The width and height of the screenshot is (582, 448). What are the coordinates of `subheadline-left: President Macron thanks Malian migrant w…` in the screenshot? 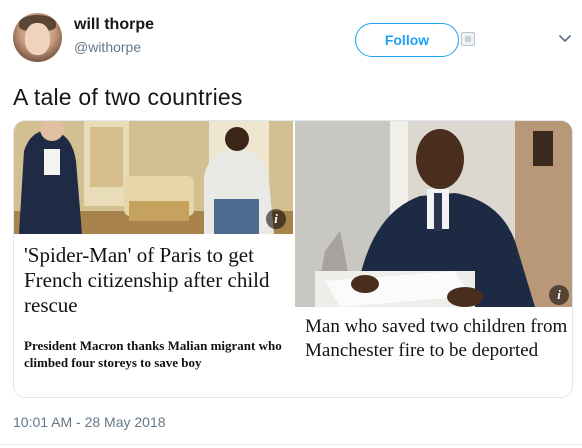 It's located at (153, 354).